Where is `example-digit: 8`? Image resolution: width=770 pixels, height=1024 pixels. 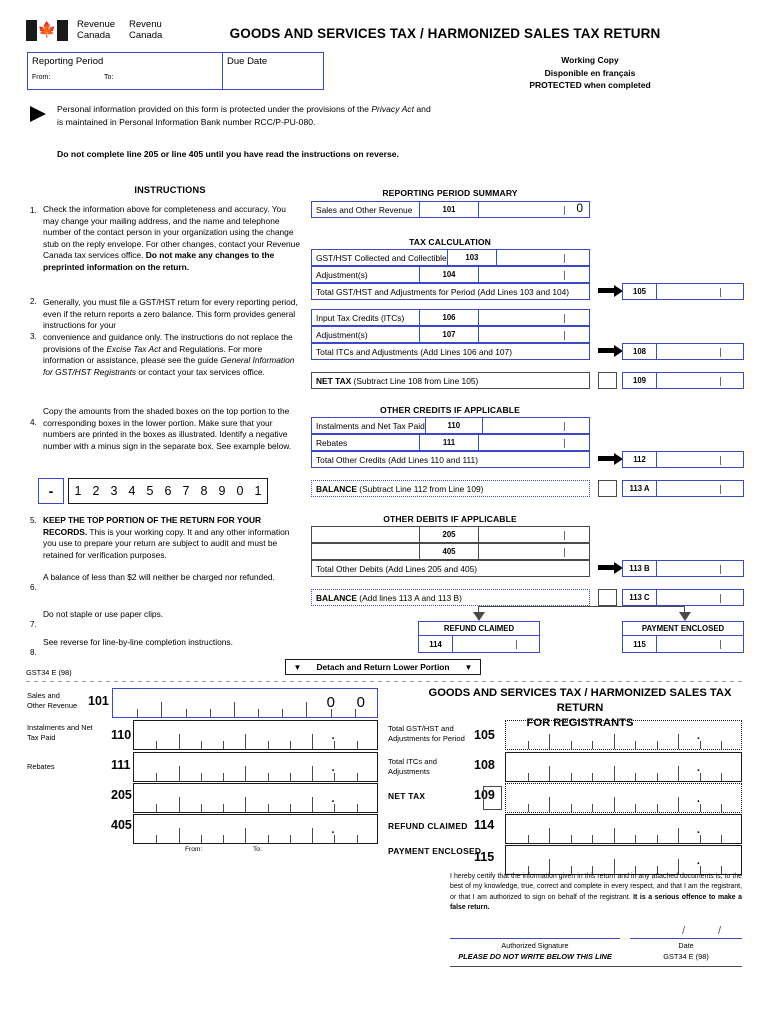
example-digit: 8 is located at coordinates (204, 491).